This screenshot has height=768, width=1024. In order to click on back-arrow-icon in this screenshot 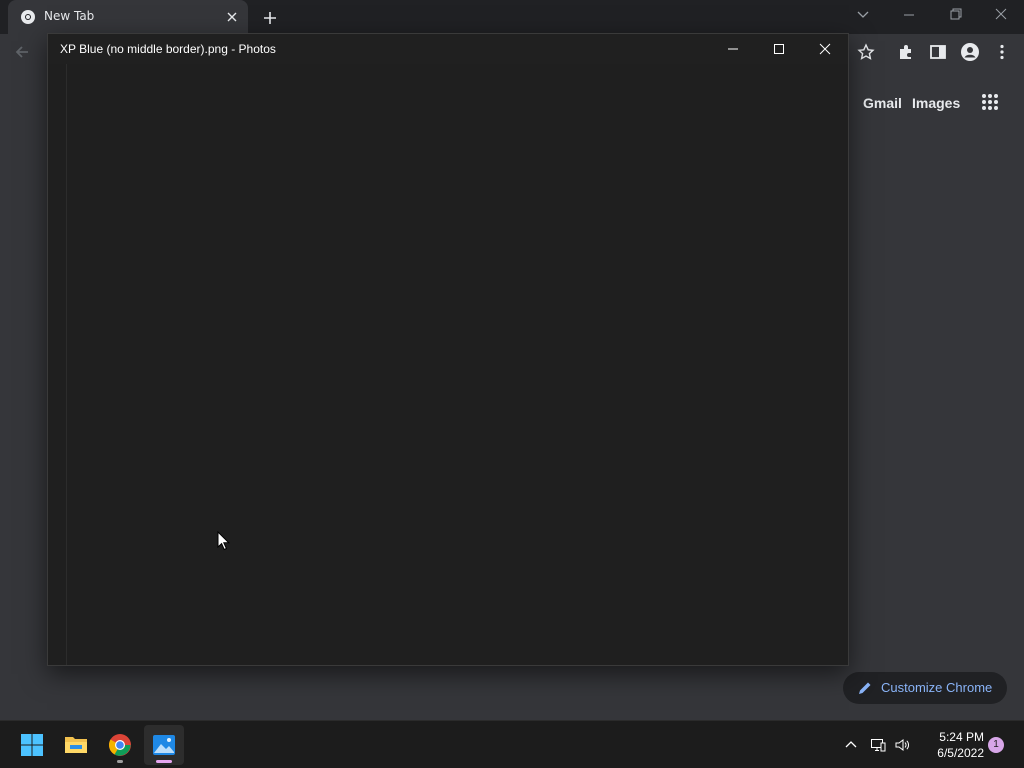, I will do `click(22, 52)`.